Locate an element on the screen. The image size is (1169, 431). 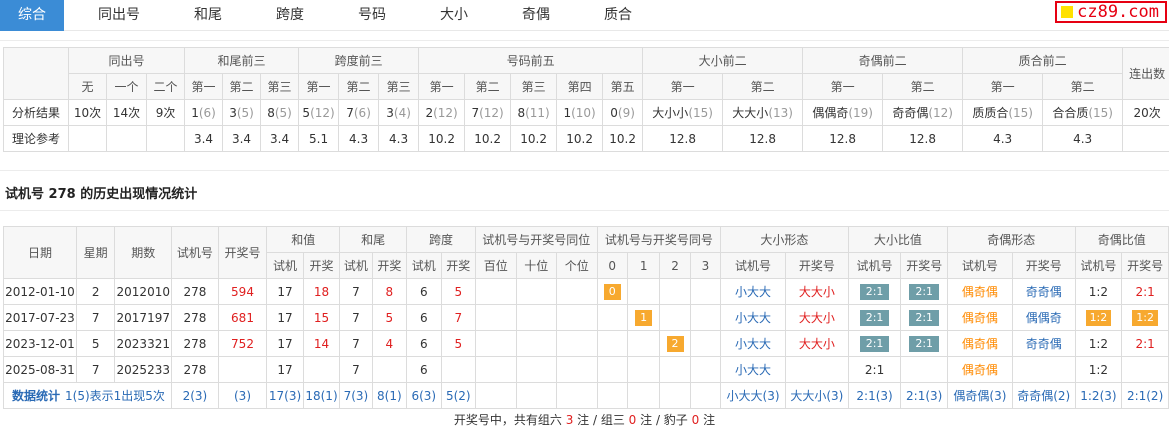
column-header: 期数 is located at coordinates (143, 252).